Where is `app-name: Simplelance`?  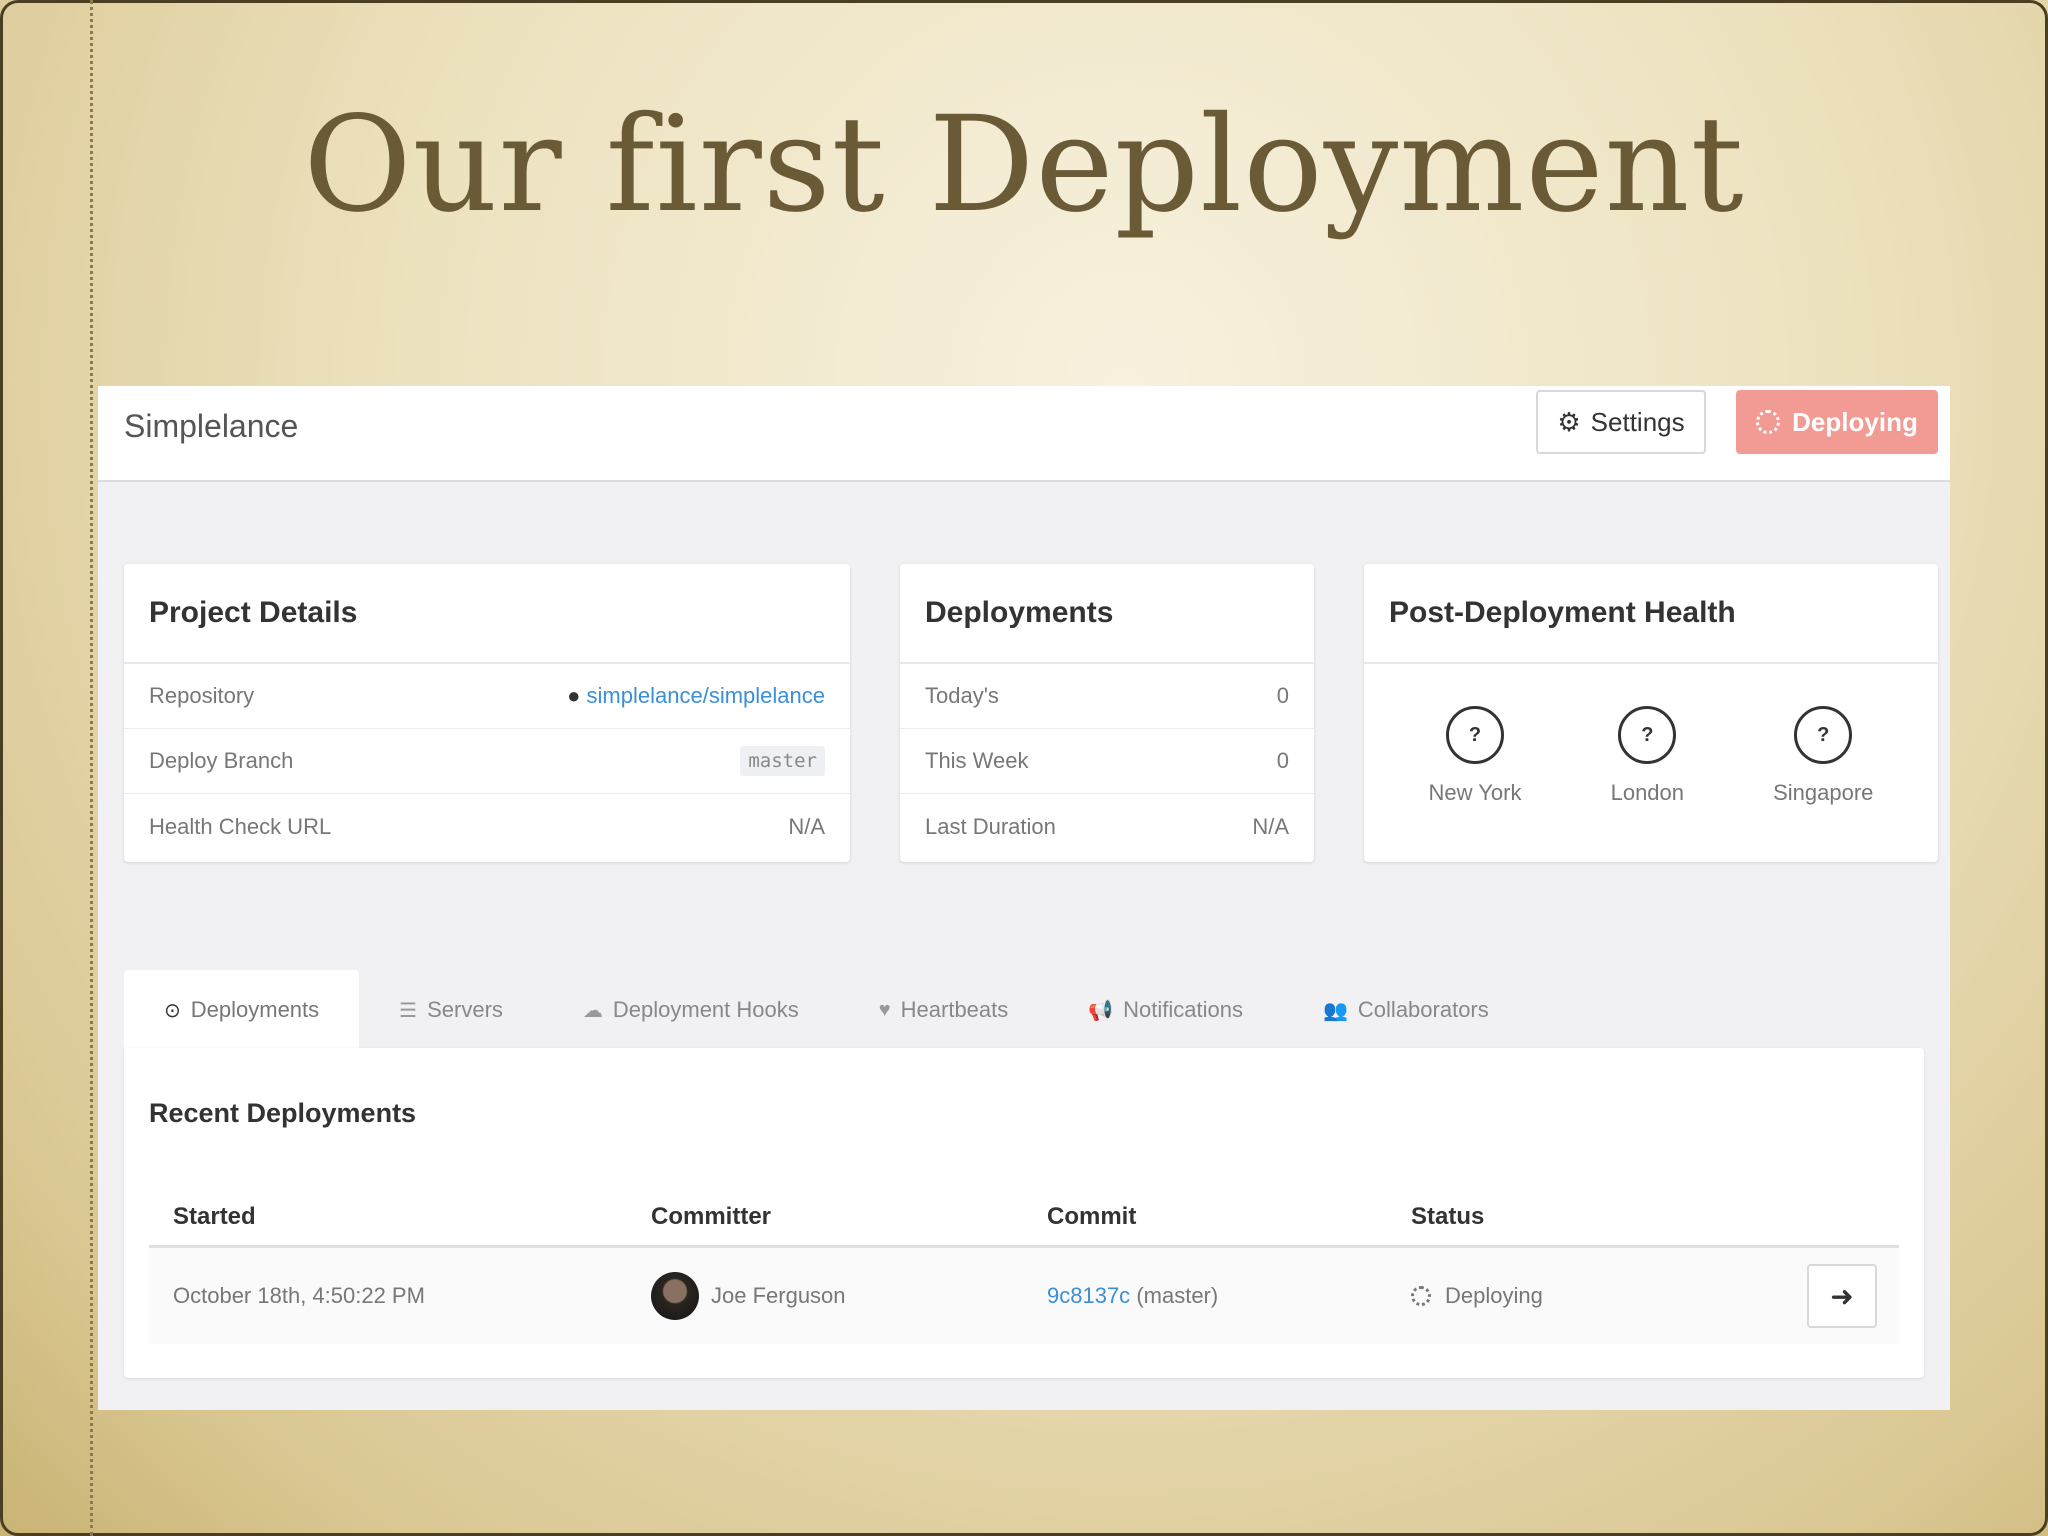 app-name: Simplelance is located at coordinates (211, 426).